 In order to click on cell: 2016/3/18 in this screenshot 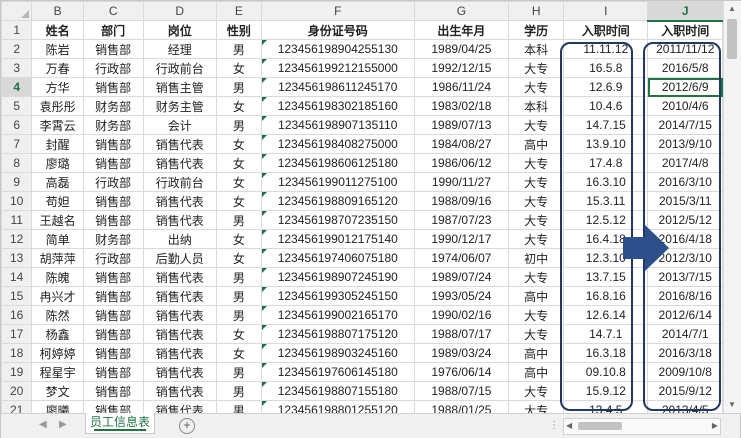, I will do `click(685, 353)`.